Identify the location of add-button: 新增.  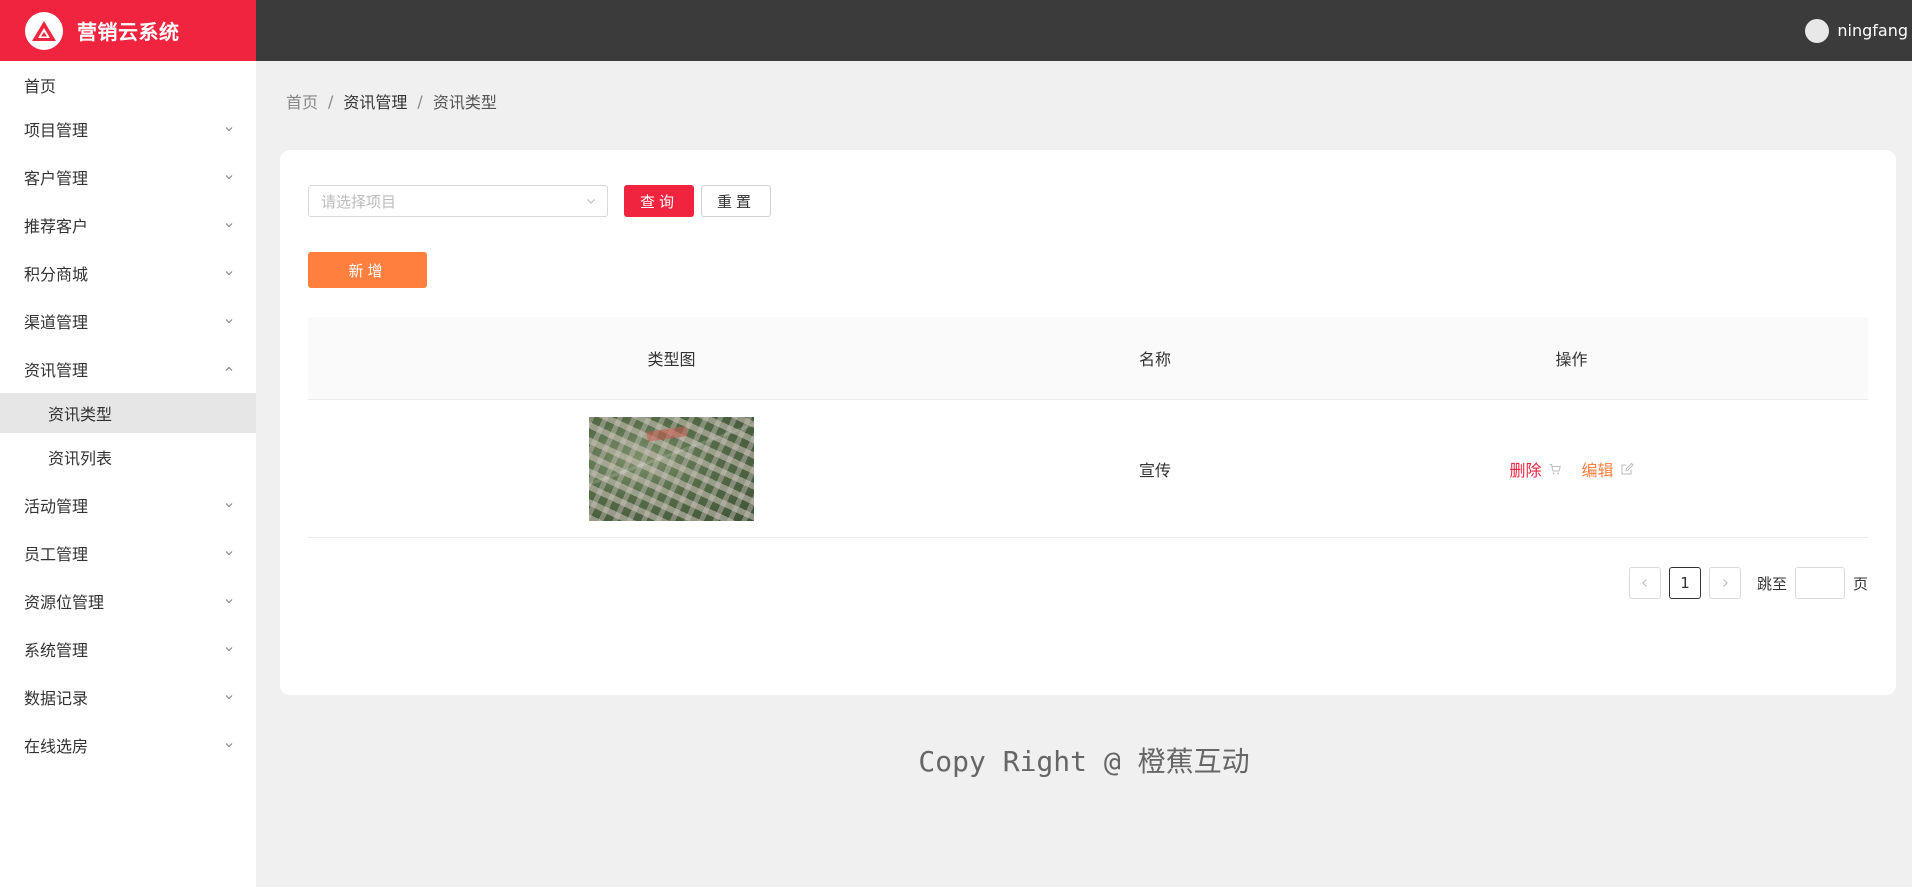
(367, 270).